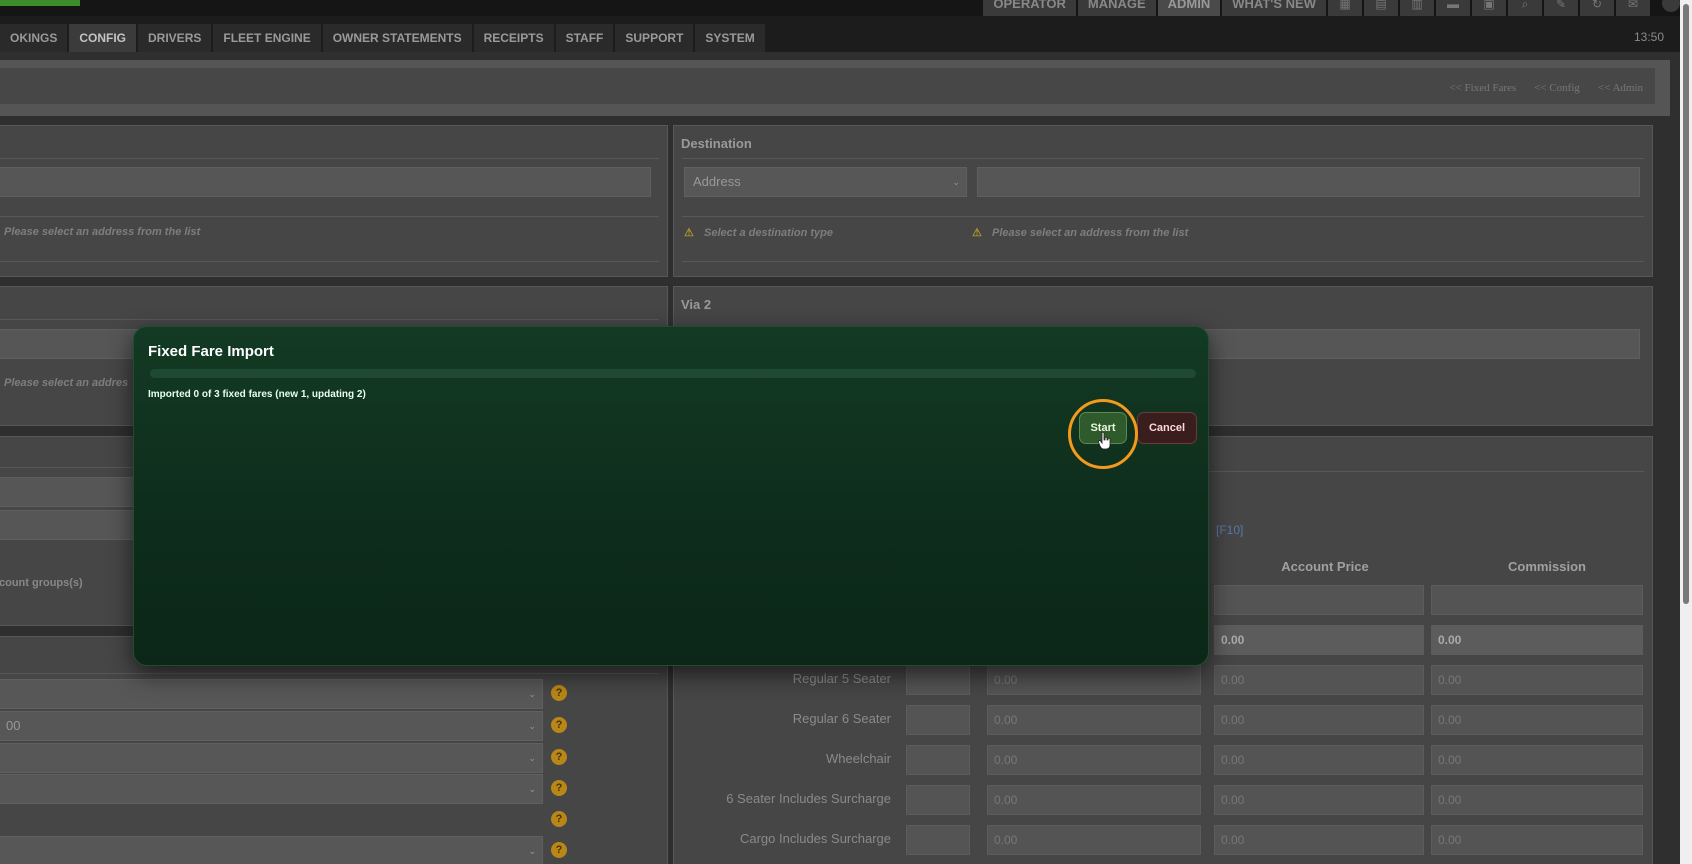 The height and width of the screenshot is (864, 1692). I want to click on hand-cursor-icon, so click(1104, 441).